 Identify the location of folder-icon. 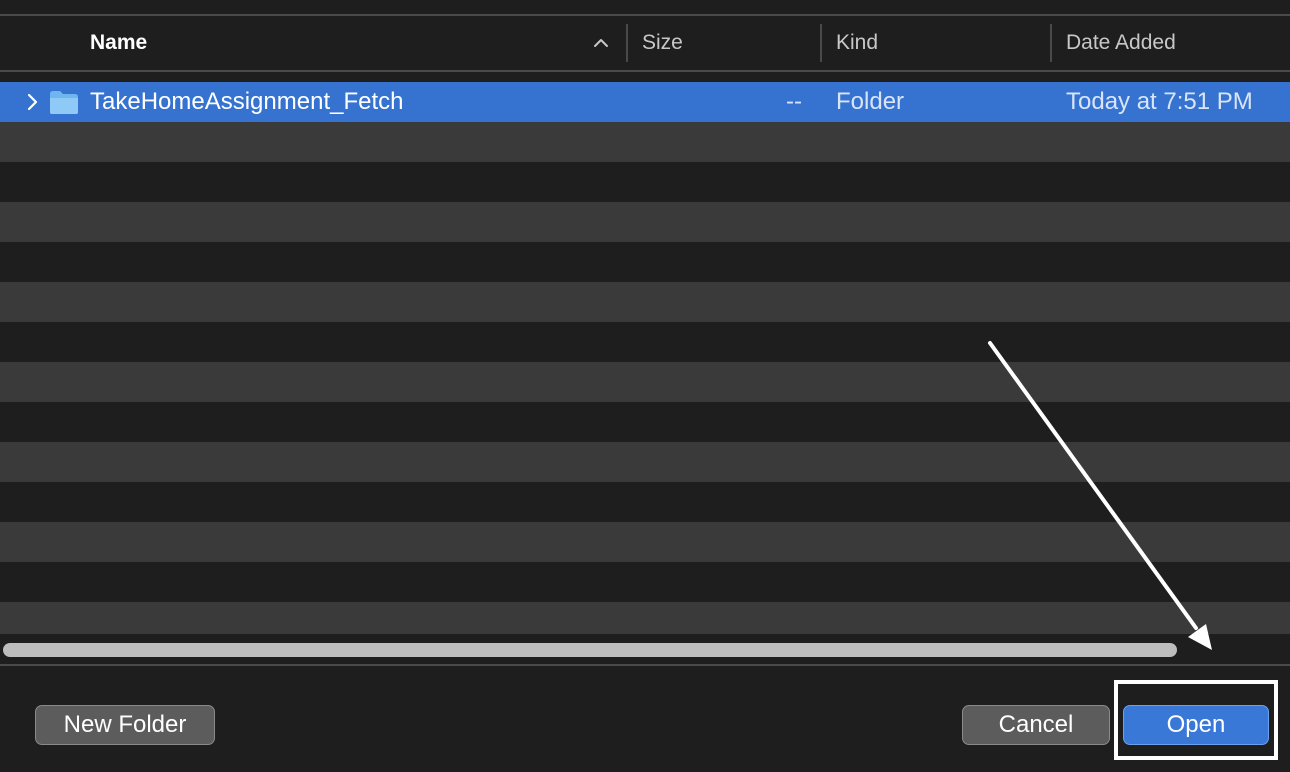
(64, 102).